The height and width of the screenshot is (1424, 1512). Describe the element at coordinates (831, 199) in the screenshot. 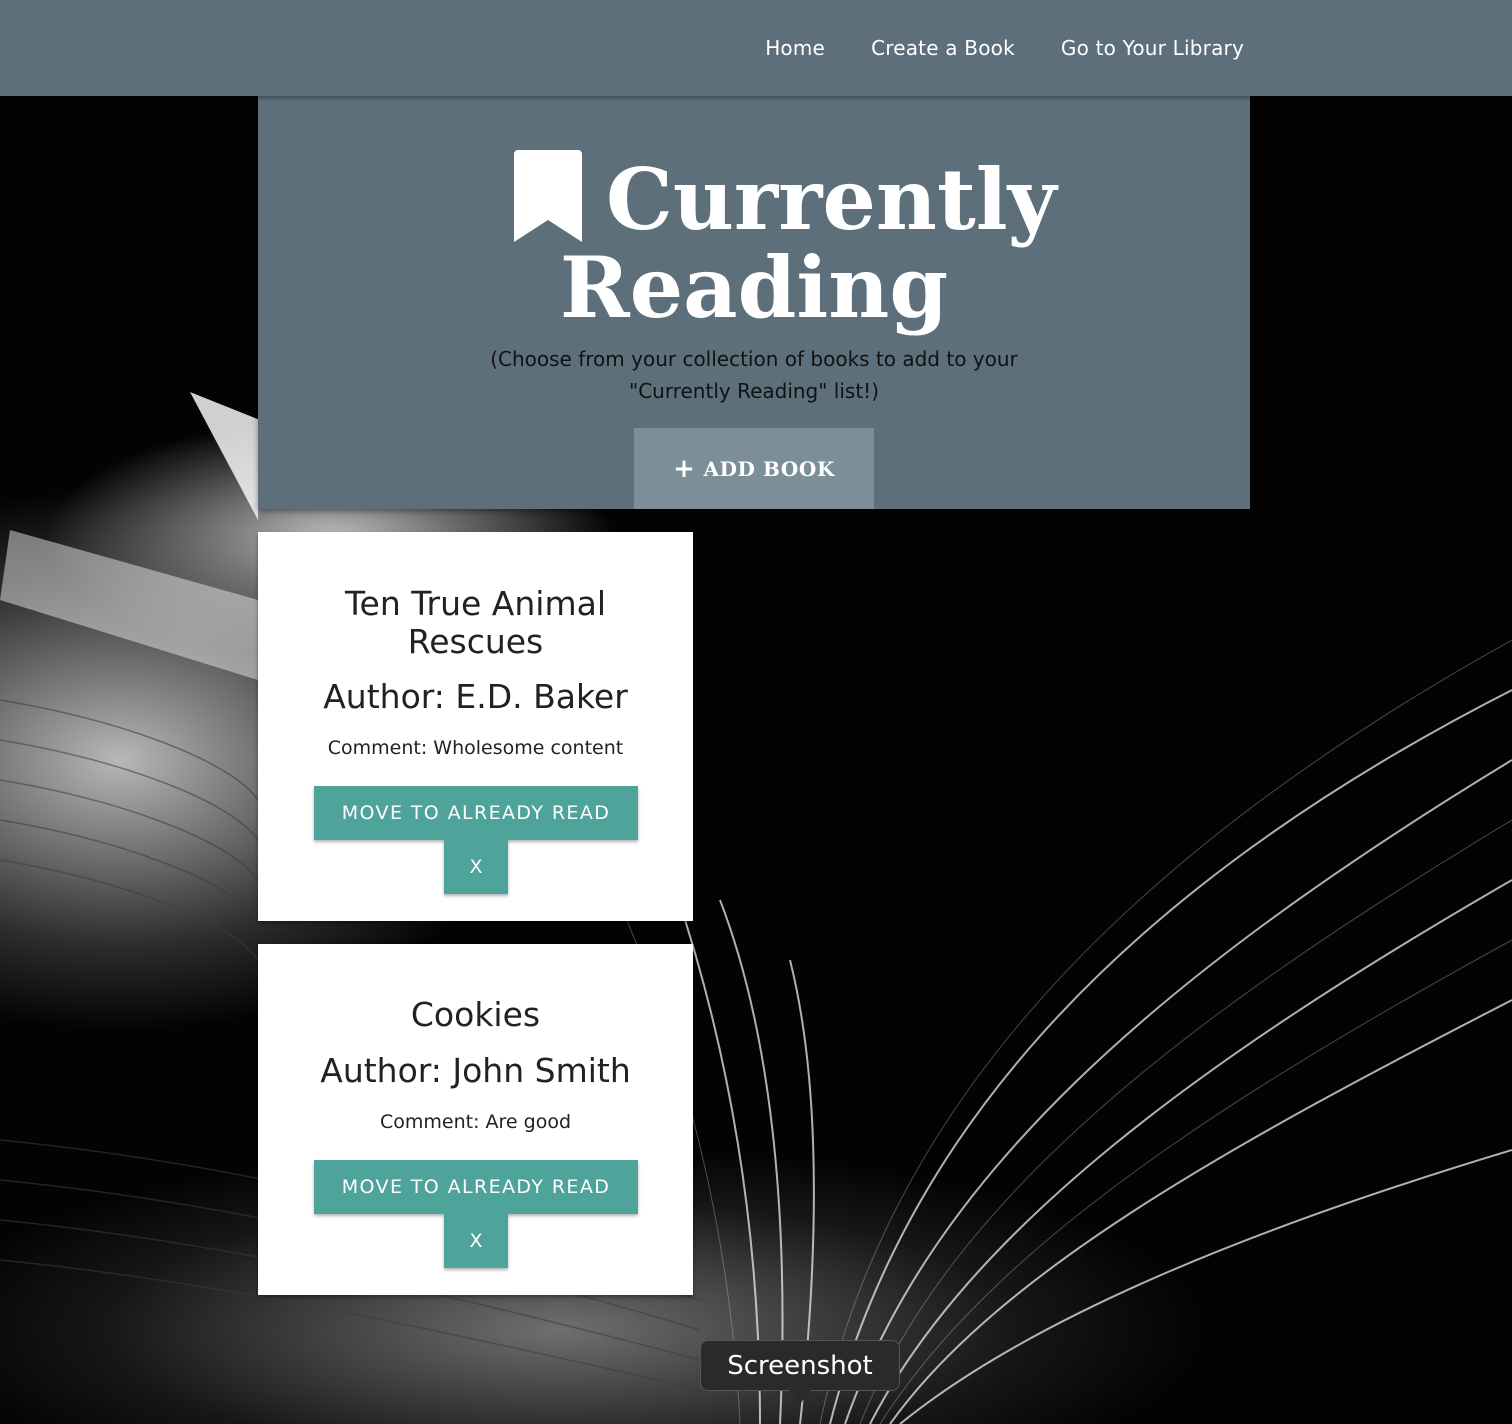

I see `page-title-line1: Currently` at that location.